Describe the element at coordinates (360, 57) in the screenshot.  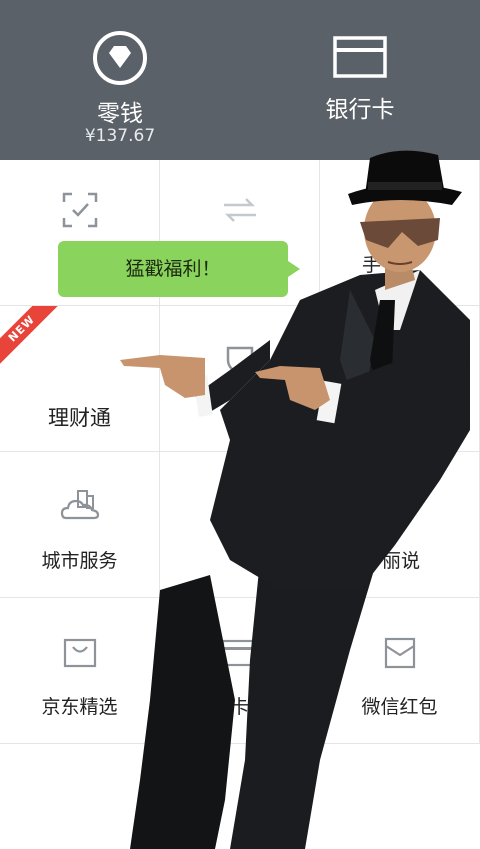
I see `card-icon` at that location.